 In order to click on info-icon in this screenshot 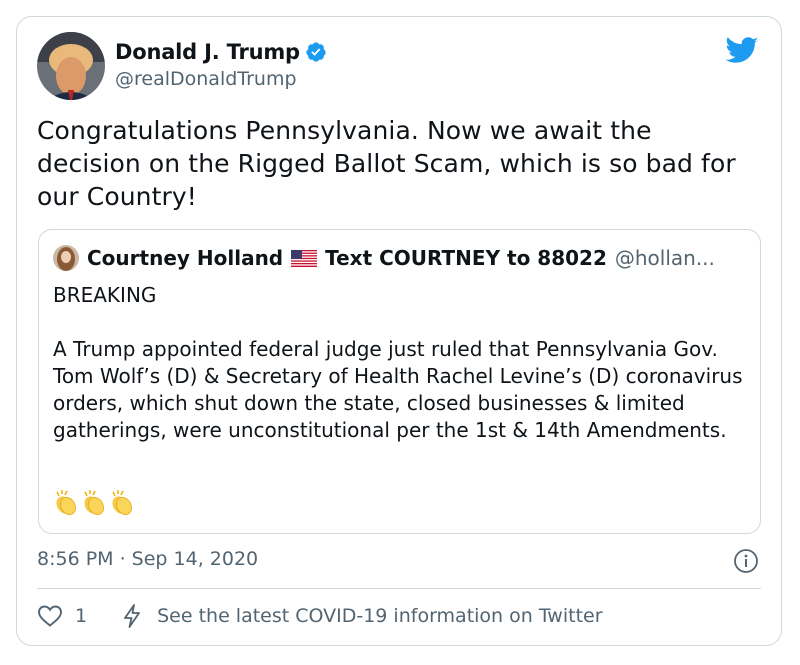, I will do `click(746, 561)`.